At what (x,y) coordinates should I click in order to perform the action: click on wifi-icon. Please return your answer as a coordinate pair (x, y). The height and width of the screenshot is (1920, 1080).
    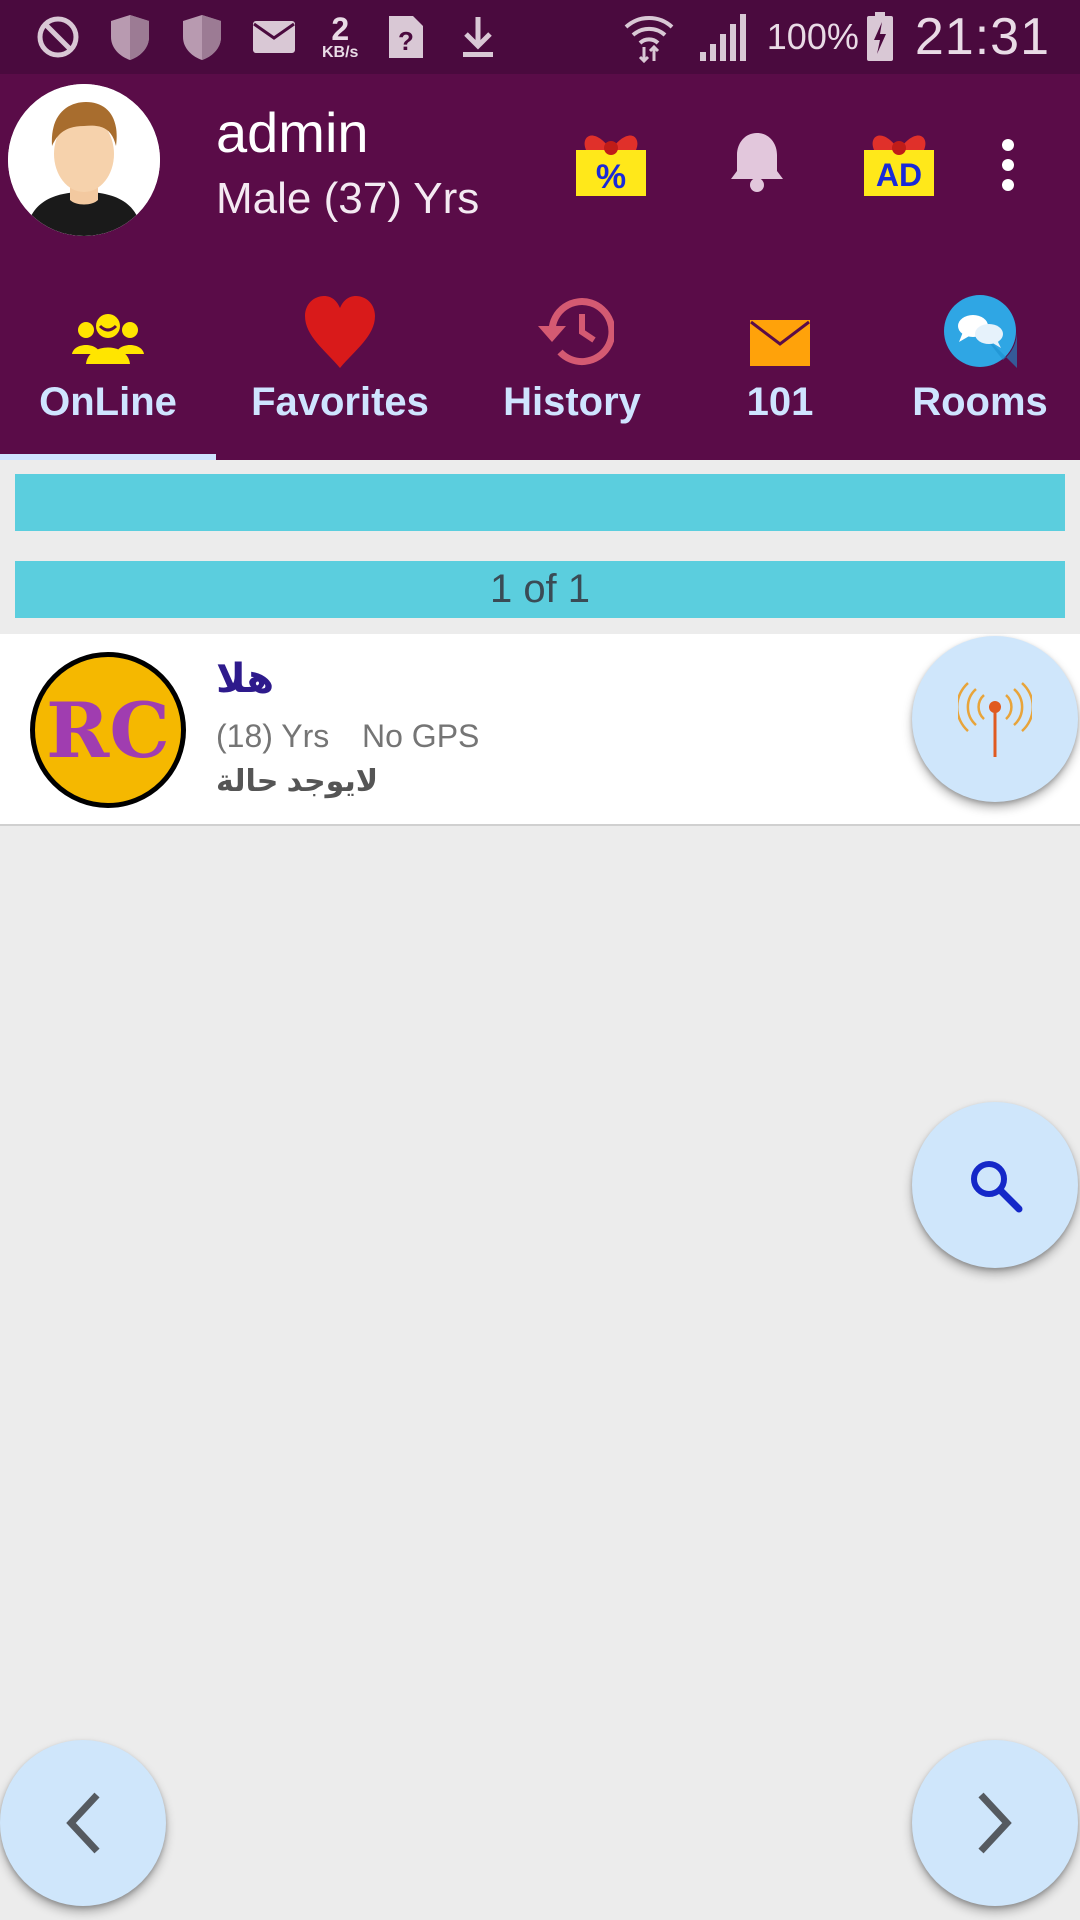
    Looking at the image, I should click on (649, 38).